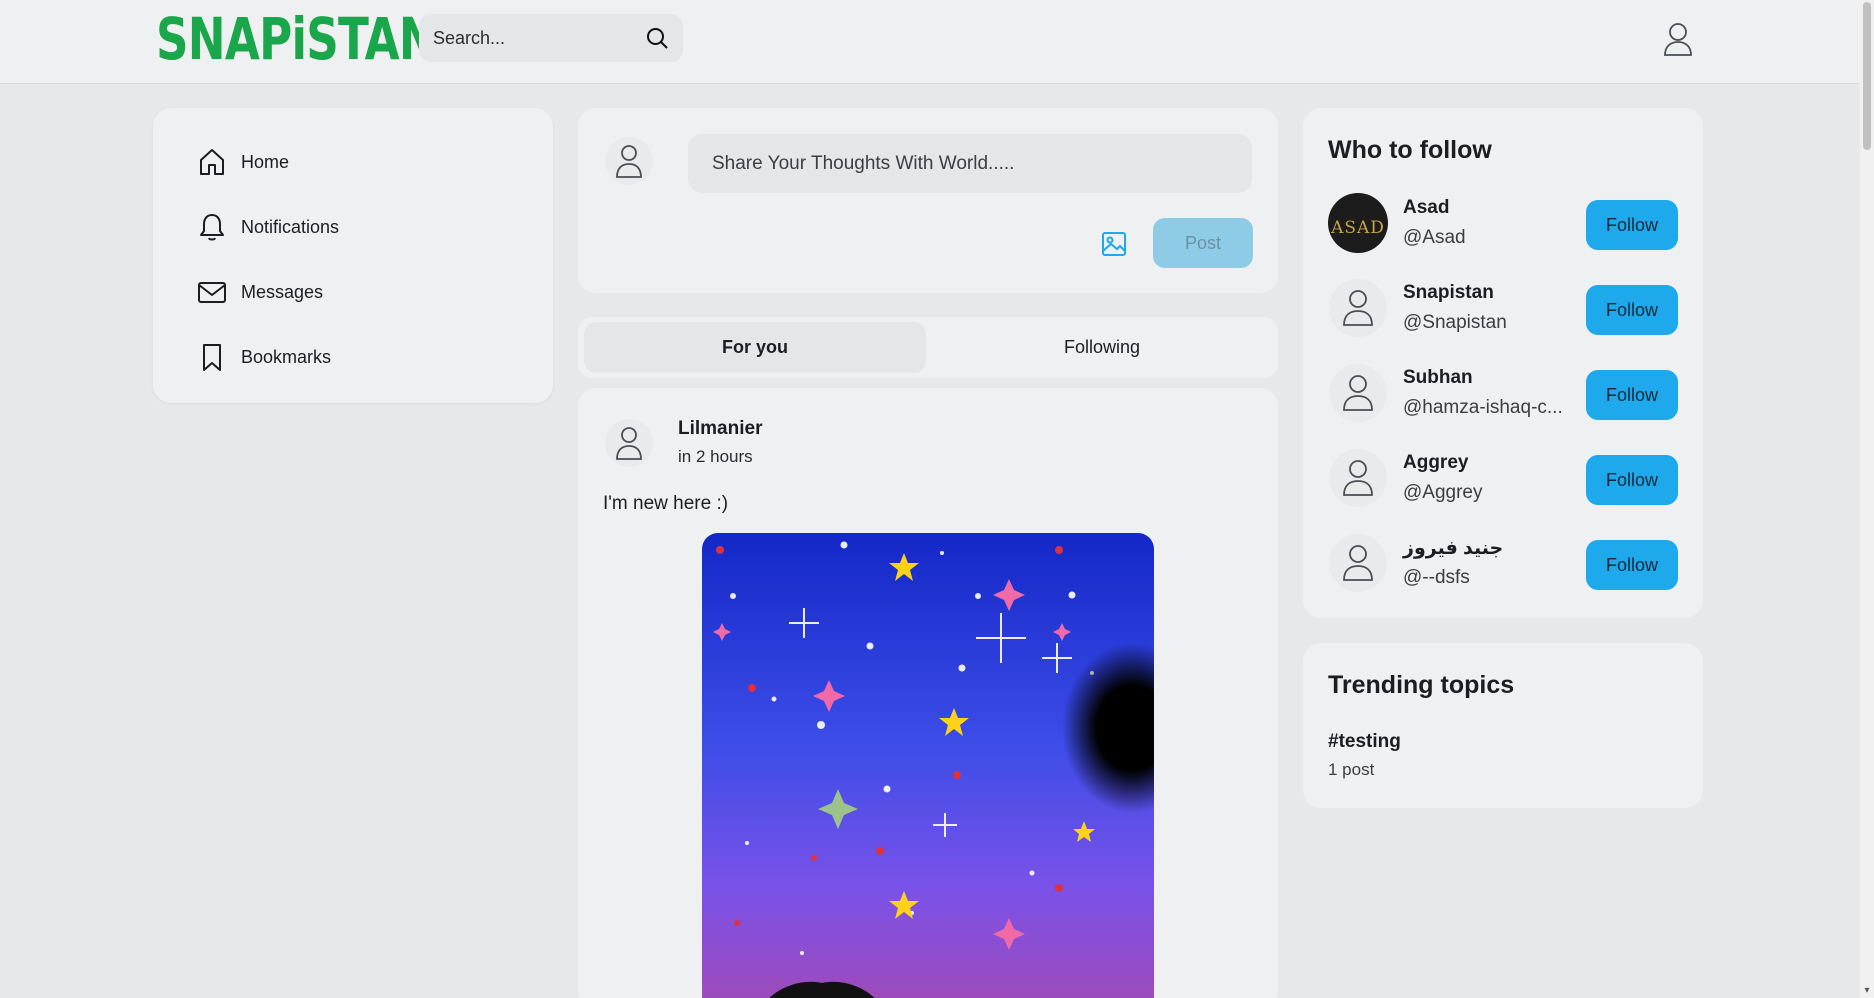 The height and width of the screenshot is (998, 1874). I want to click on post-author-avatar-icon, so click(629, 443).